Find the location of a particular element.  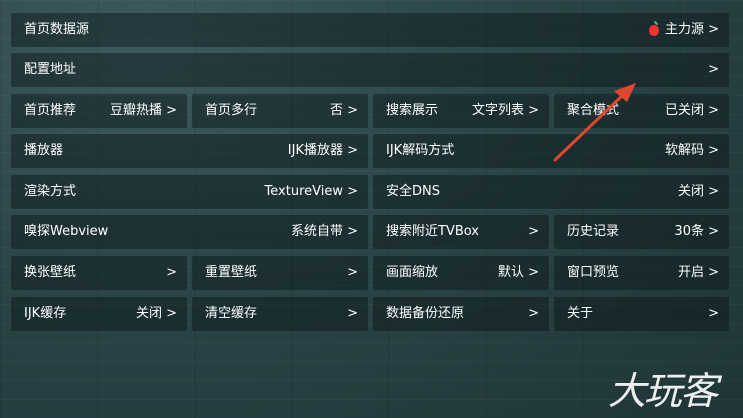

backup-restore-setting: 数据备份还原 > is located at coordinates (461, 314).